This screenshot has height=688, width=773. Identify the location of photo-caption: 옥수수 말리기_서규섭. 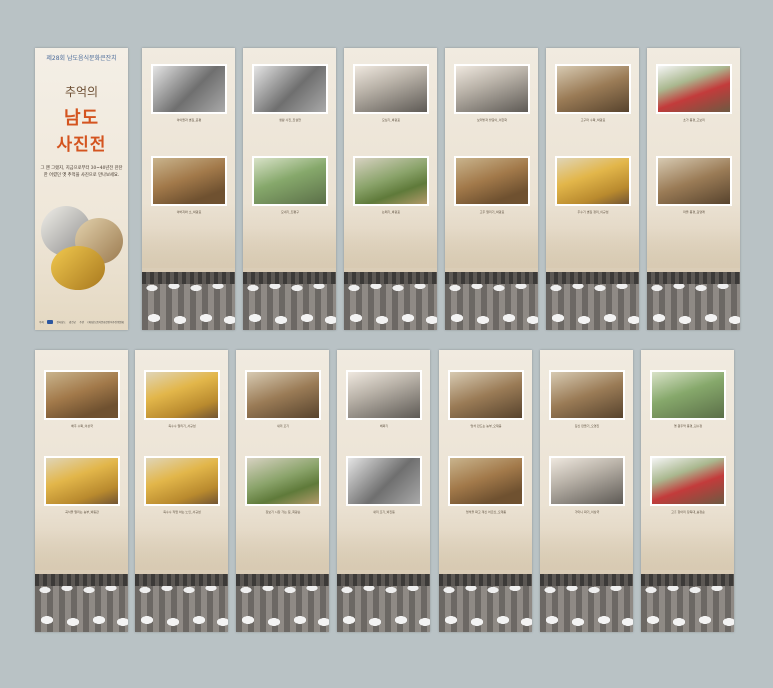
(182, 426).